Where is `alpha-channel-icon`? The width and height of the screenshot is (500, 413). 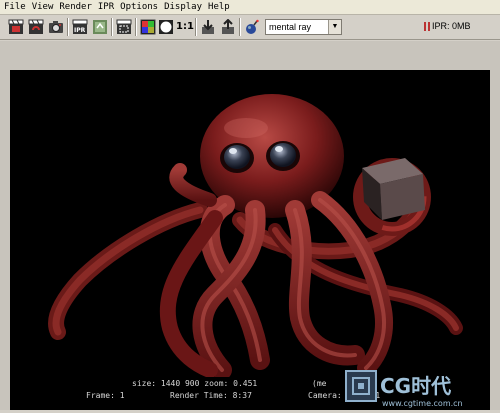
alpha-channel-icon is located at coordinates (166, 27).